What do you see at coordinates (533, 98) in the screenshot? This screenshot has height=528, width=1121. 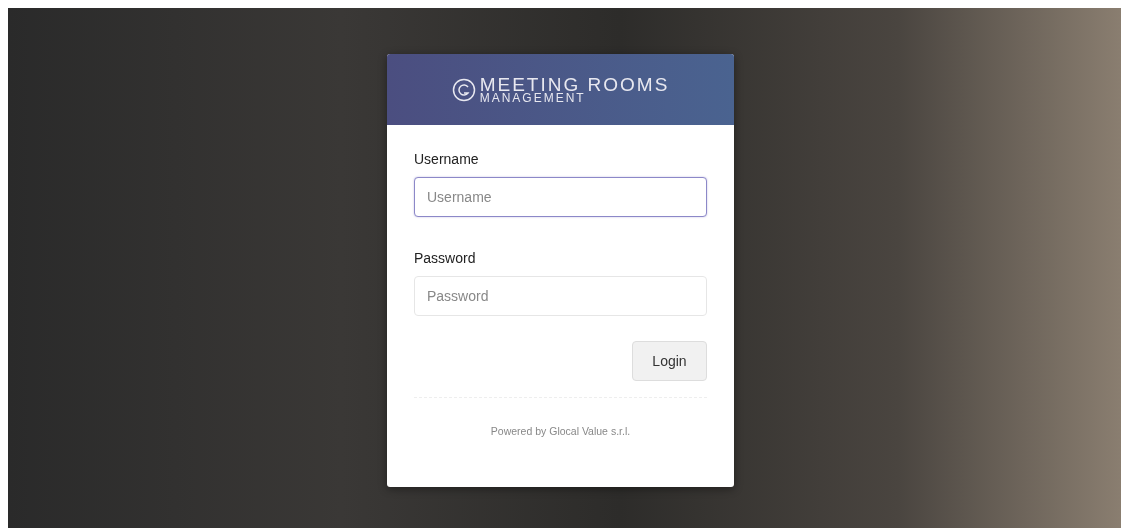 I see `logo-subtitle: MANAGEMENT` at bounding box center [533, 98].